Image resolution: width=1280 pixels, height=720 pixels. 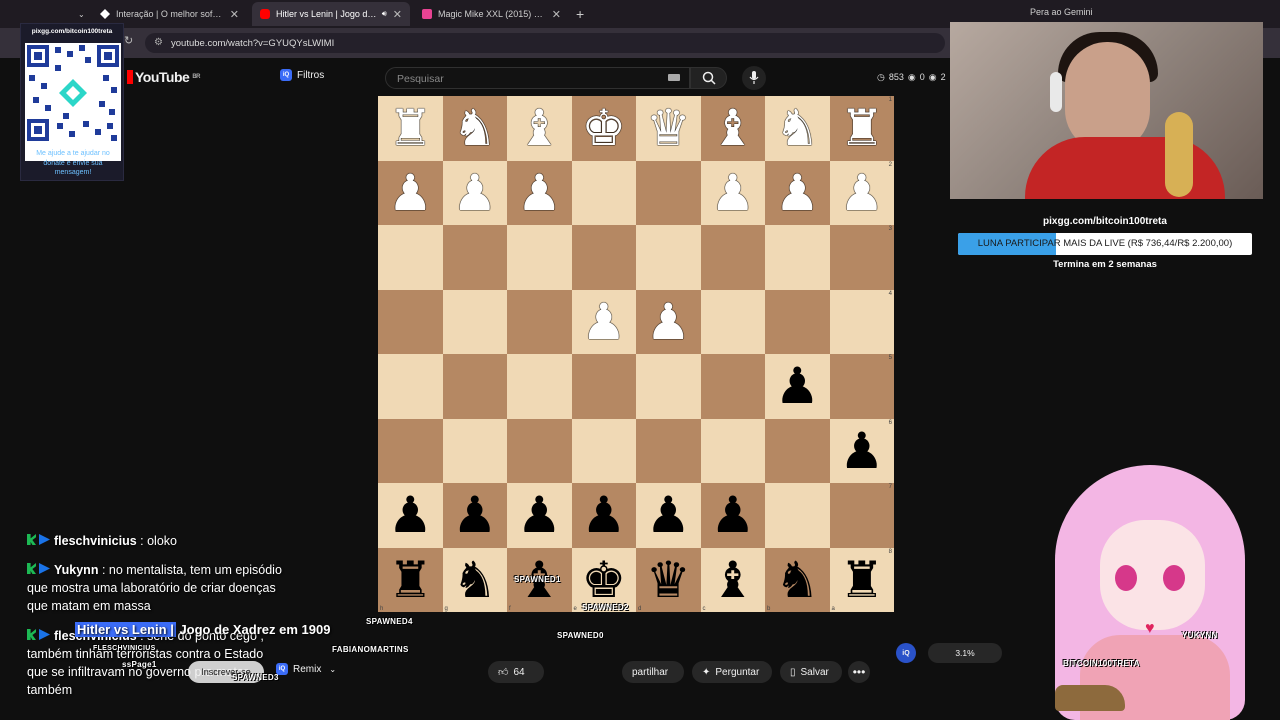 What do you see at coordinates (128, 40) in the screenshot?
I see `reload-icon: ↻` at bounding box center [128, 40].